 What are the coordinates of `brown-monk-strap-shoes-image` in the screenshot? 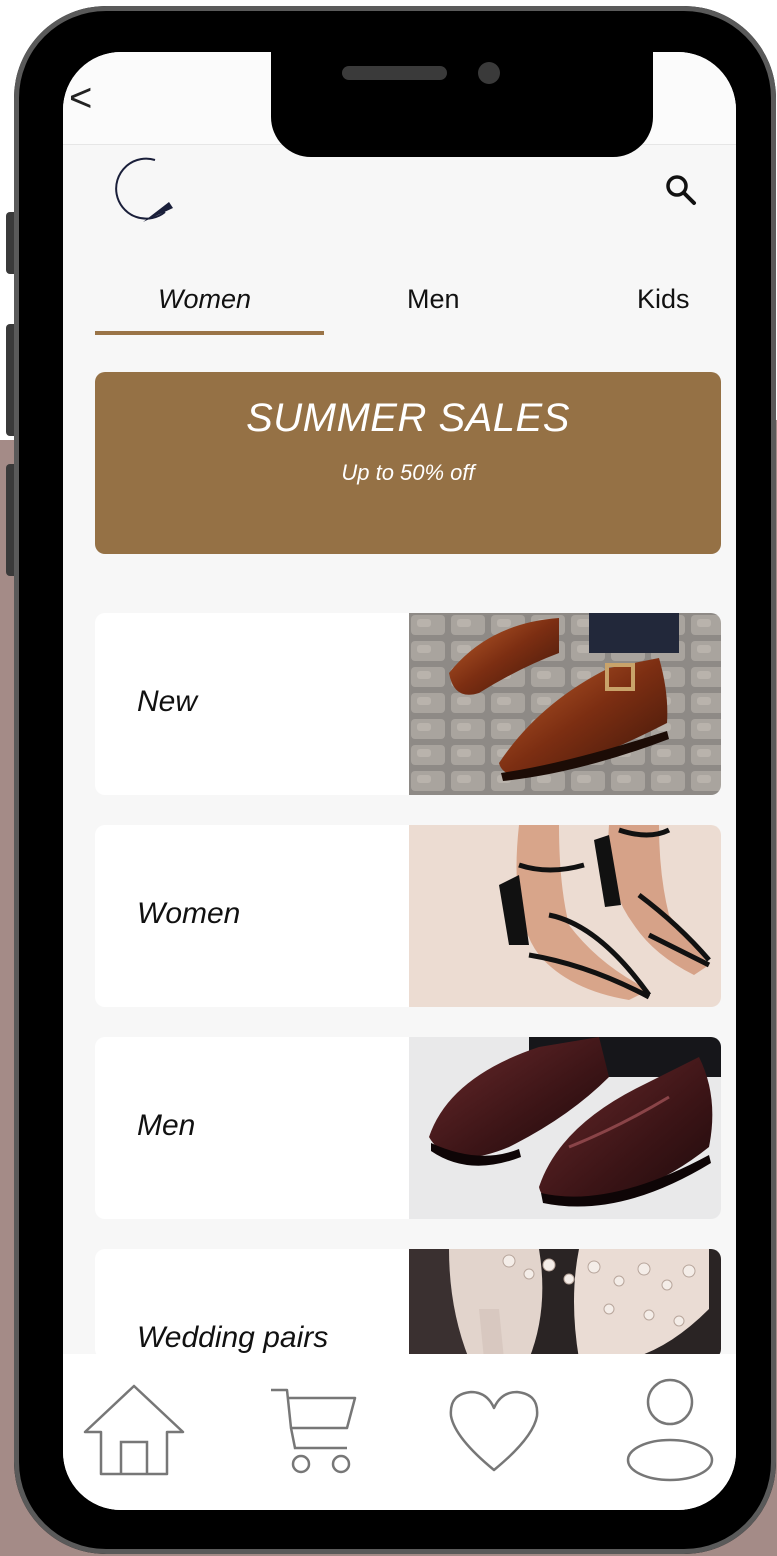 It's located at (565, 704).